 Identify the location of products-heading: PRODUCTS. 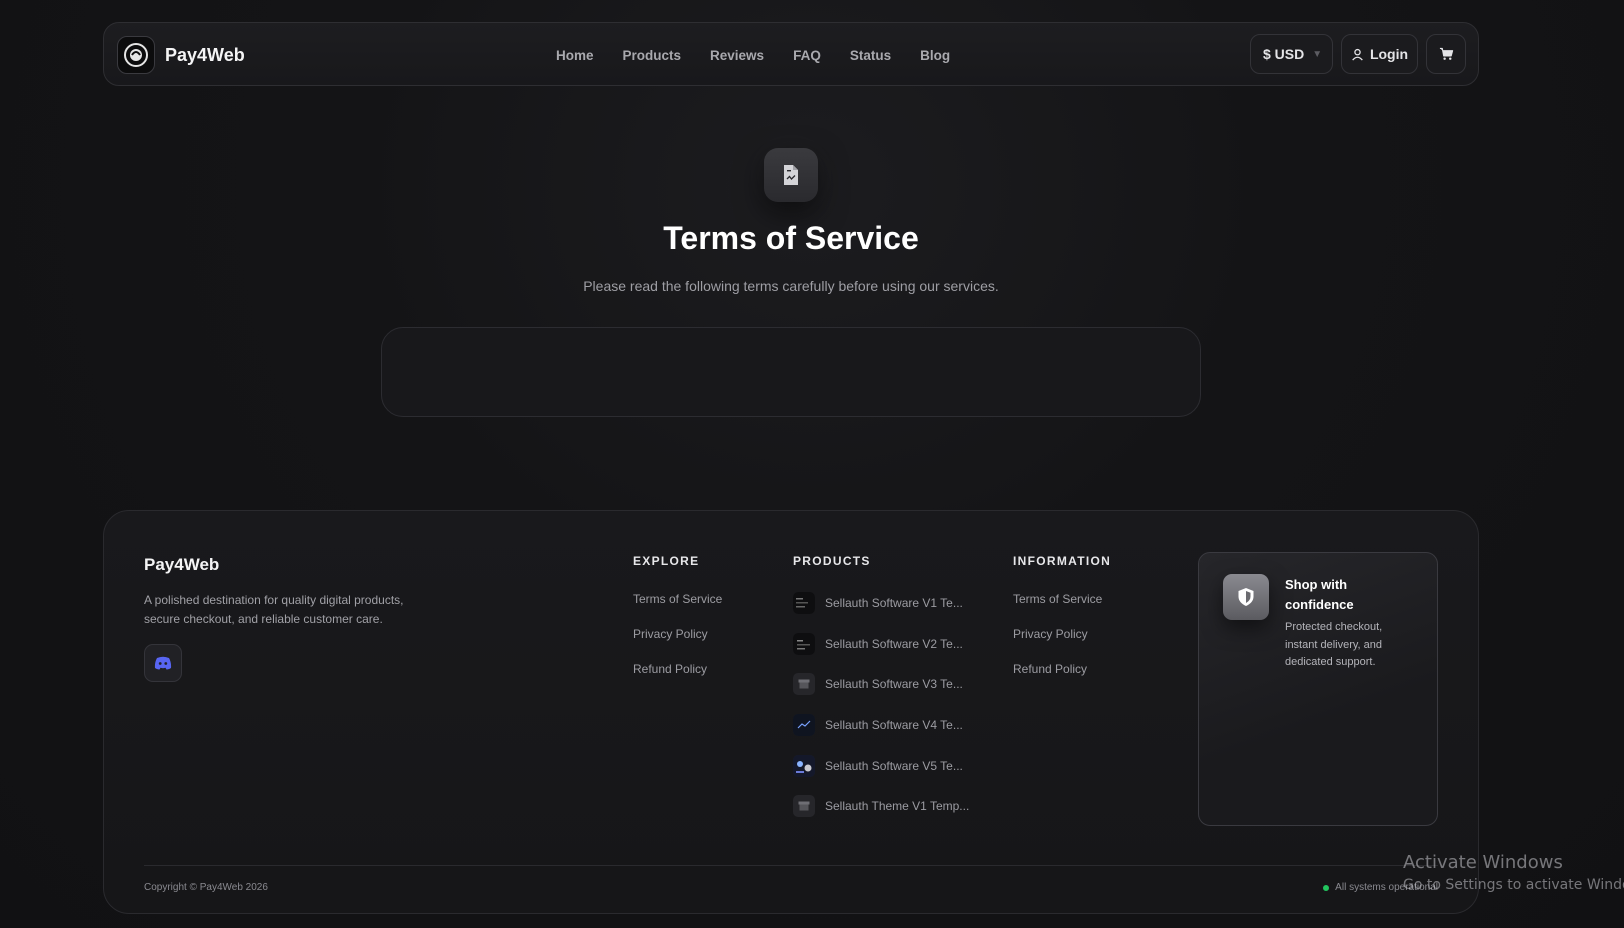
(832, 561).